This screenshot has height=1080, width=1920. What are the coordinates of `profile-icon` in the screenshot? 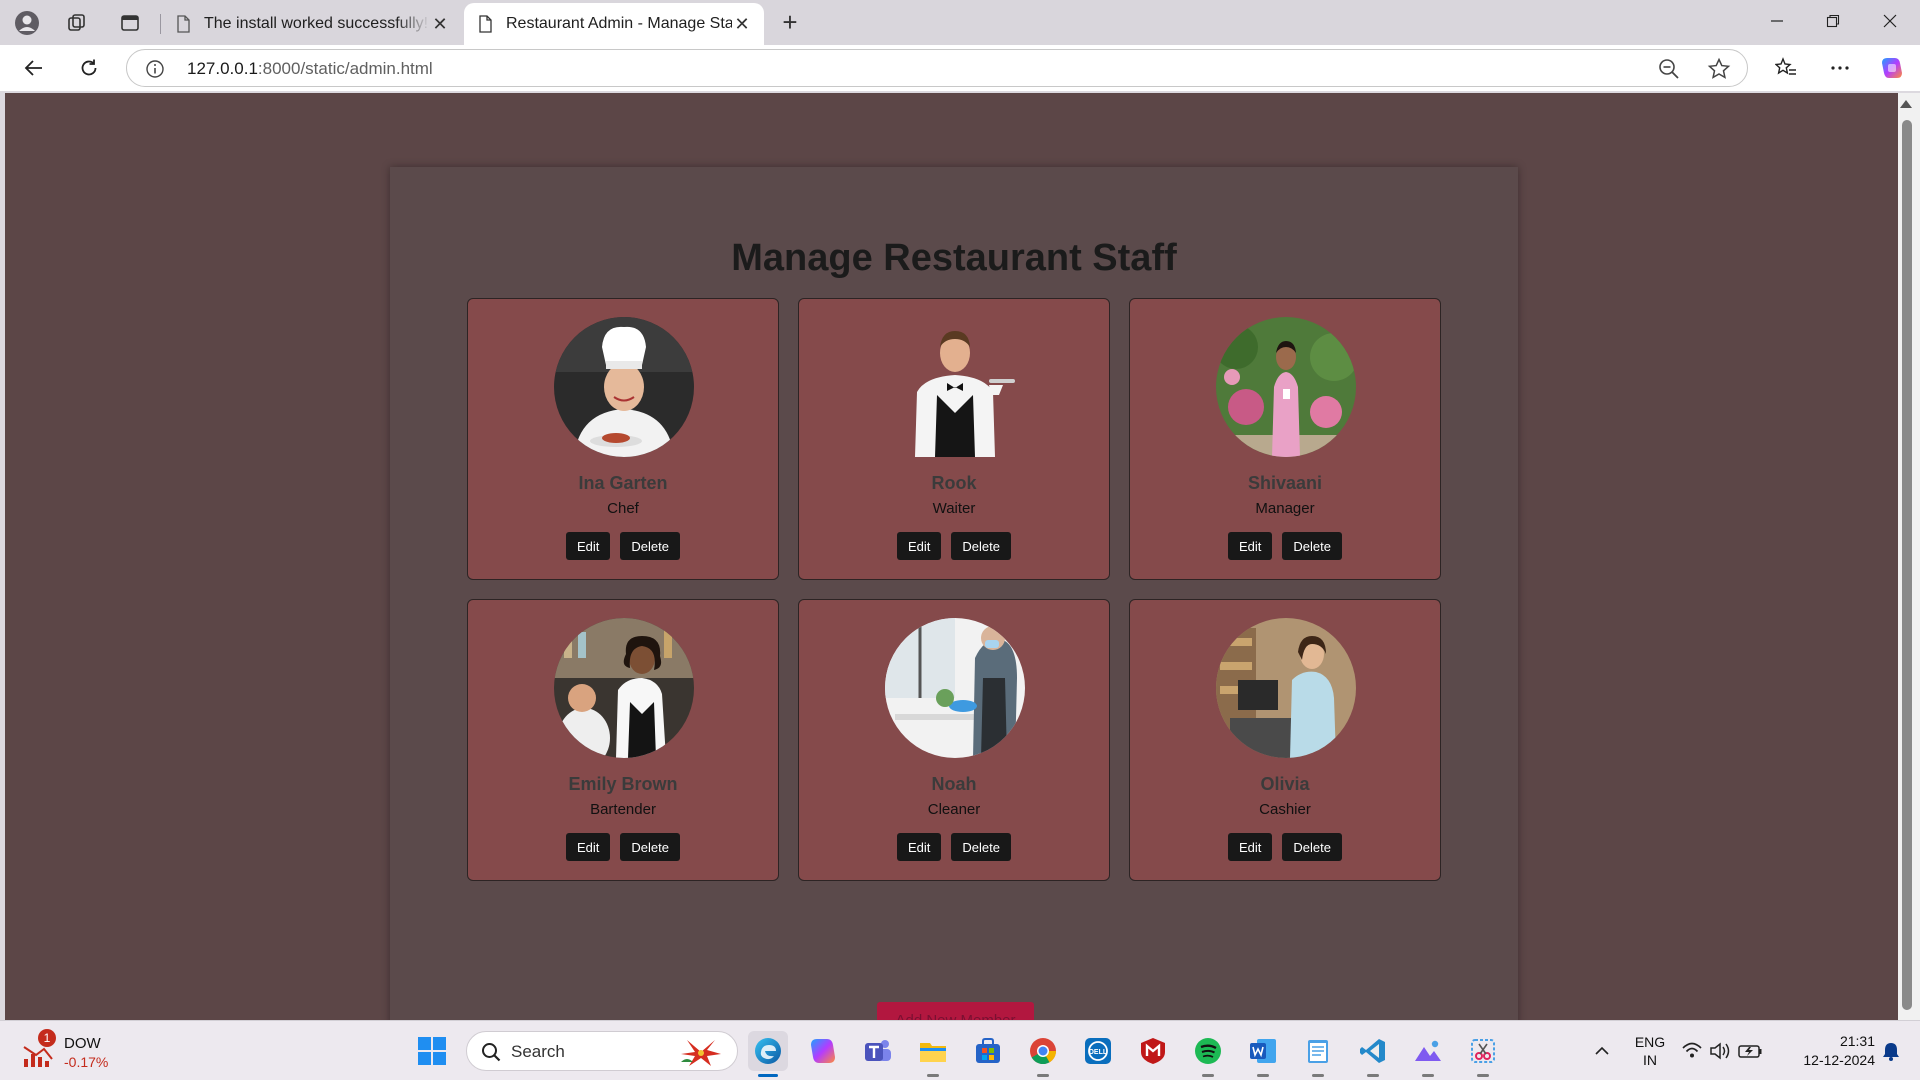 It's located at (27, 23).